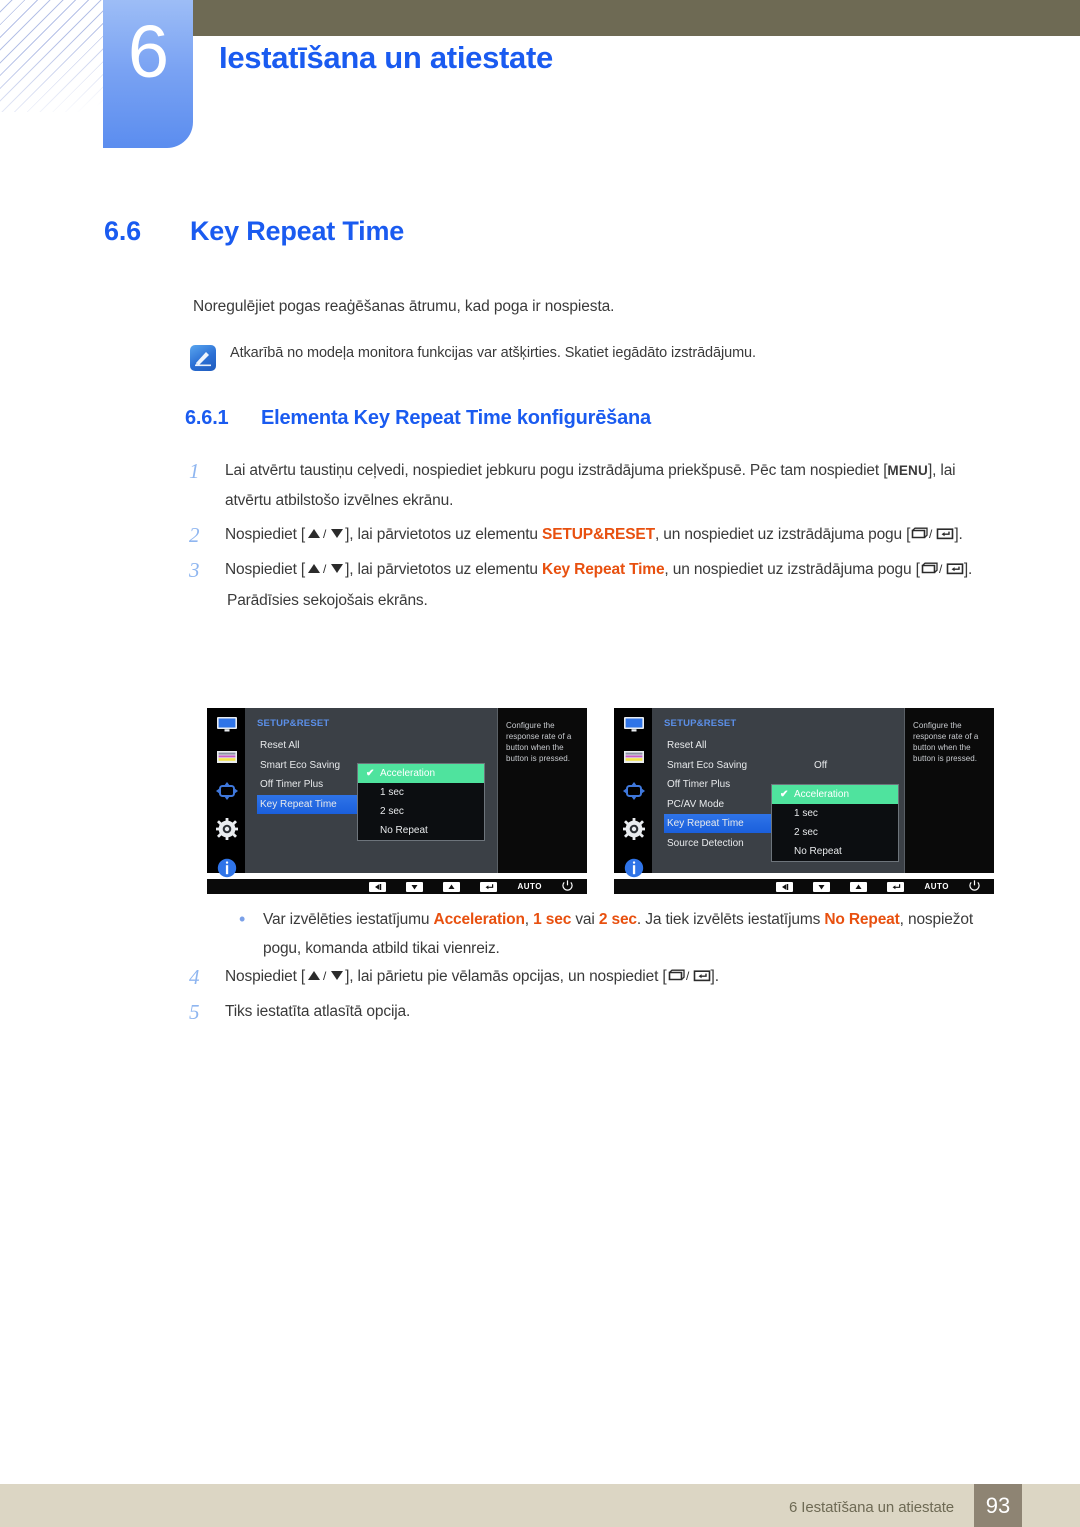 The height and width of the screenshot is (1527, 1080). Describe the element at coordinates (318, 1011) in the screenshot. I see `step-text-run: Tiks iestatīta atlasītā opcija.` at that location.